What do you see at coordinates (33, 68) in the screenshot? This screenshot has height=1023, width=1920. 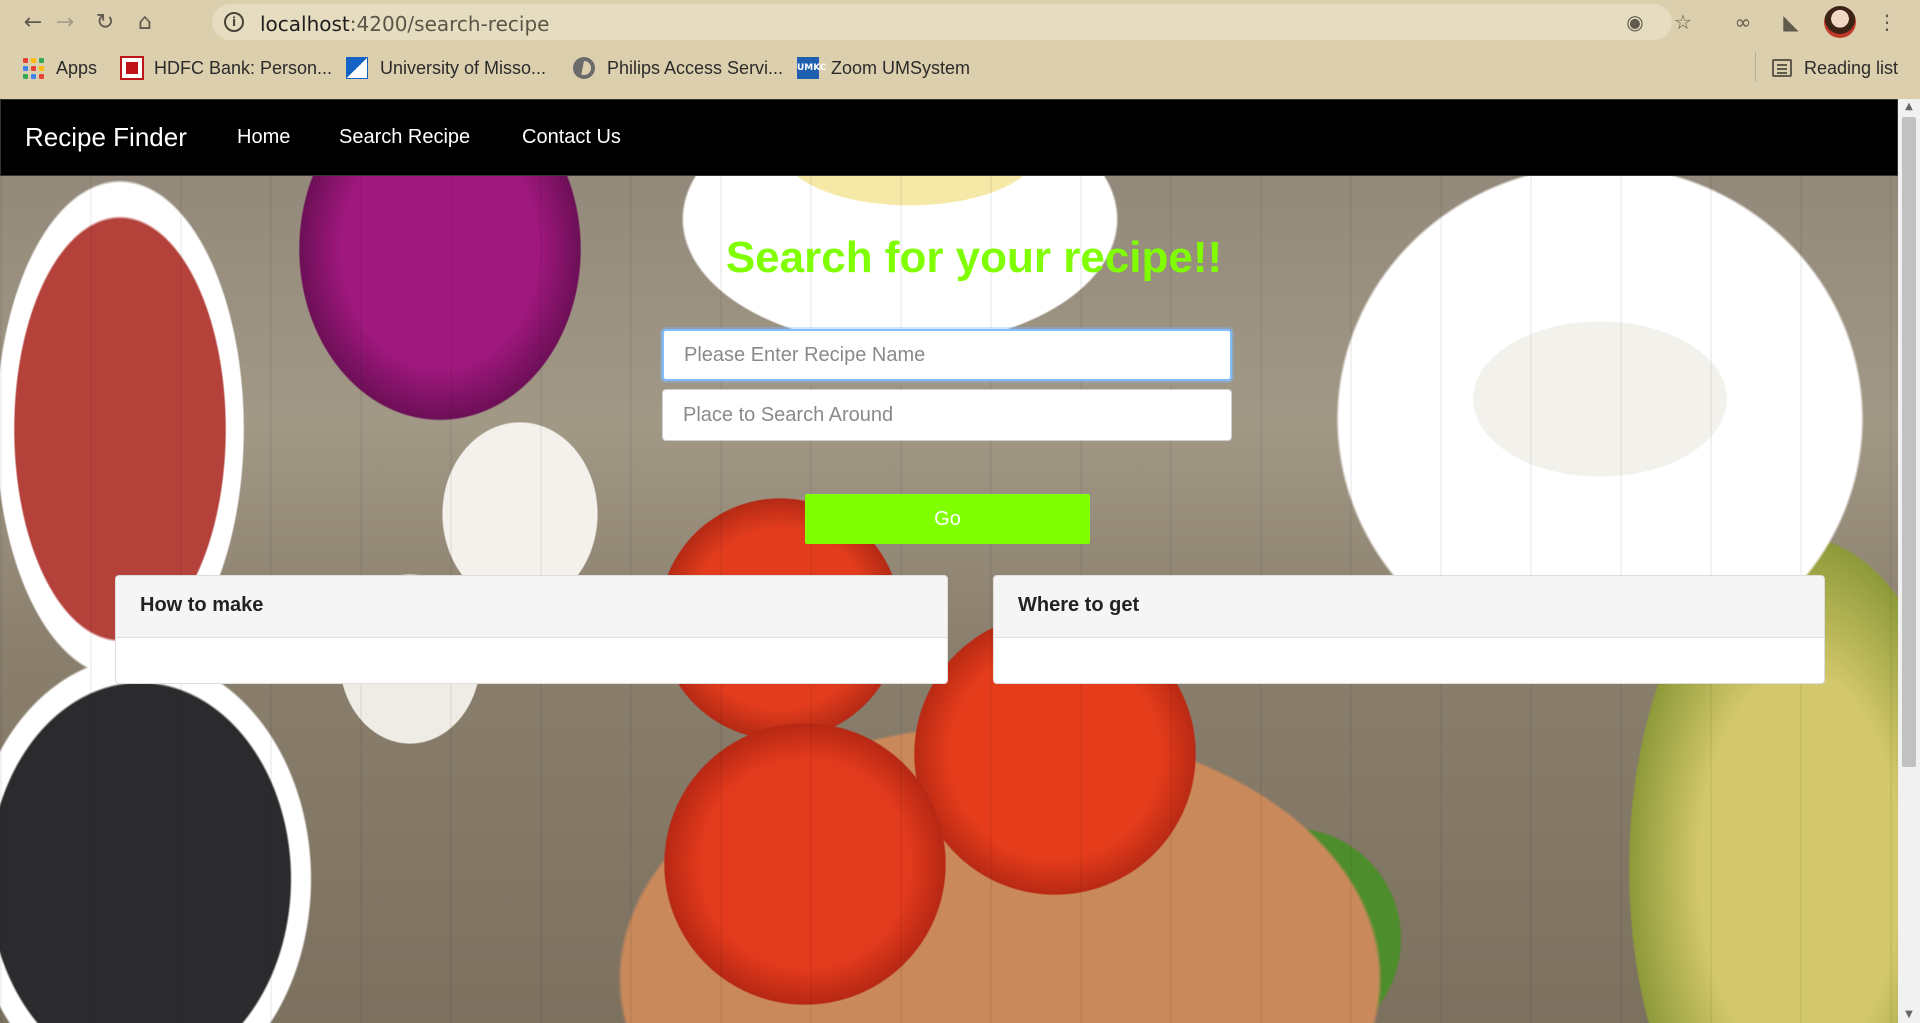 I see `apps-grid-icon` at bounding box center [33, 68].